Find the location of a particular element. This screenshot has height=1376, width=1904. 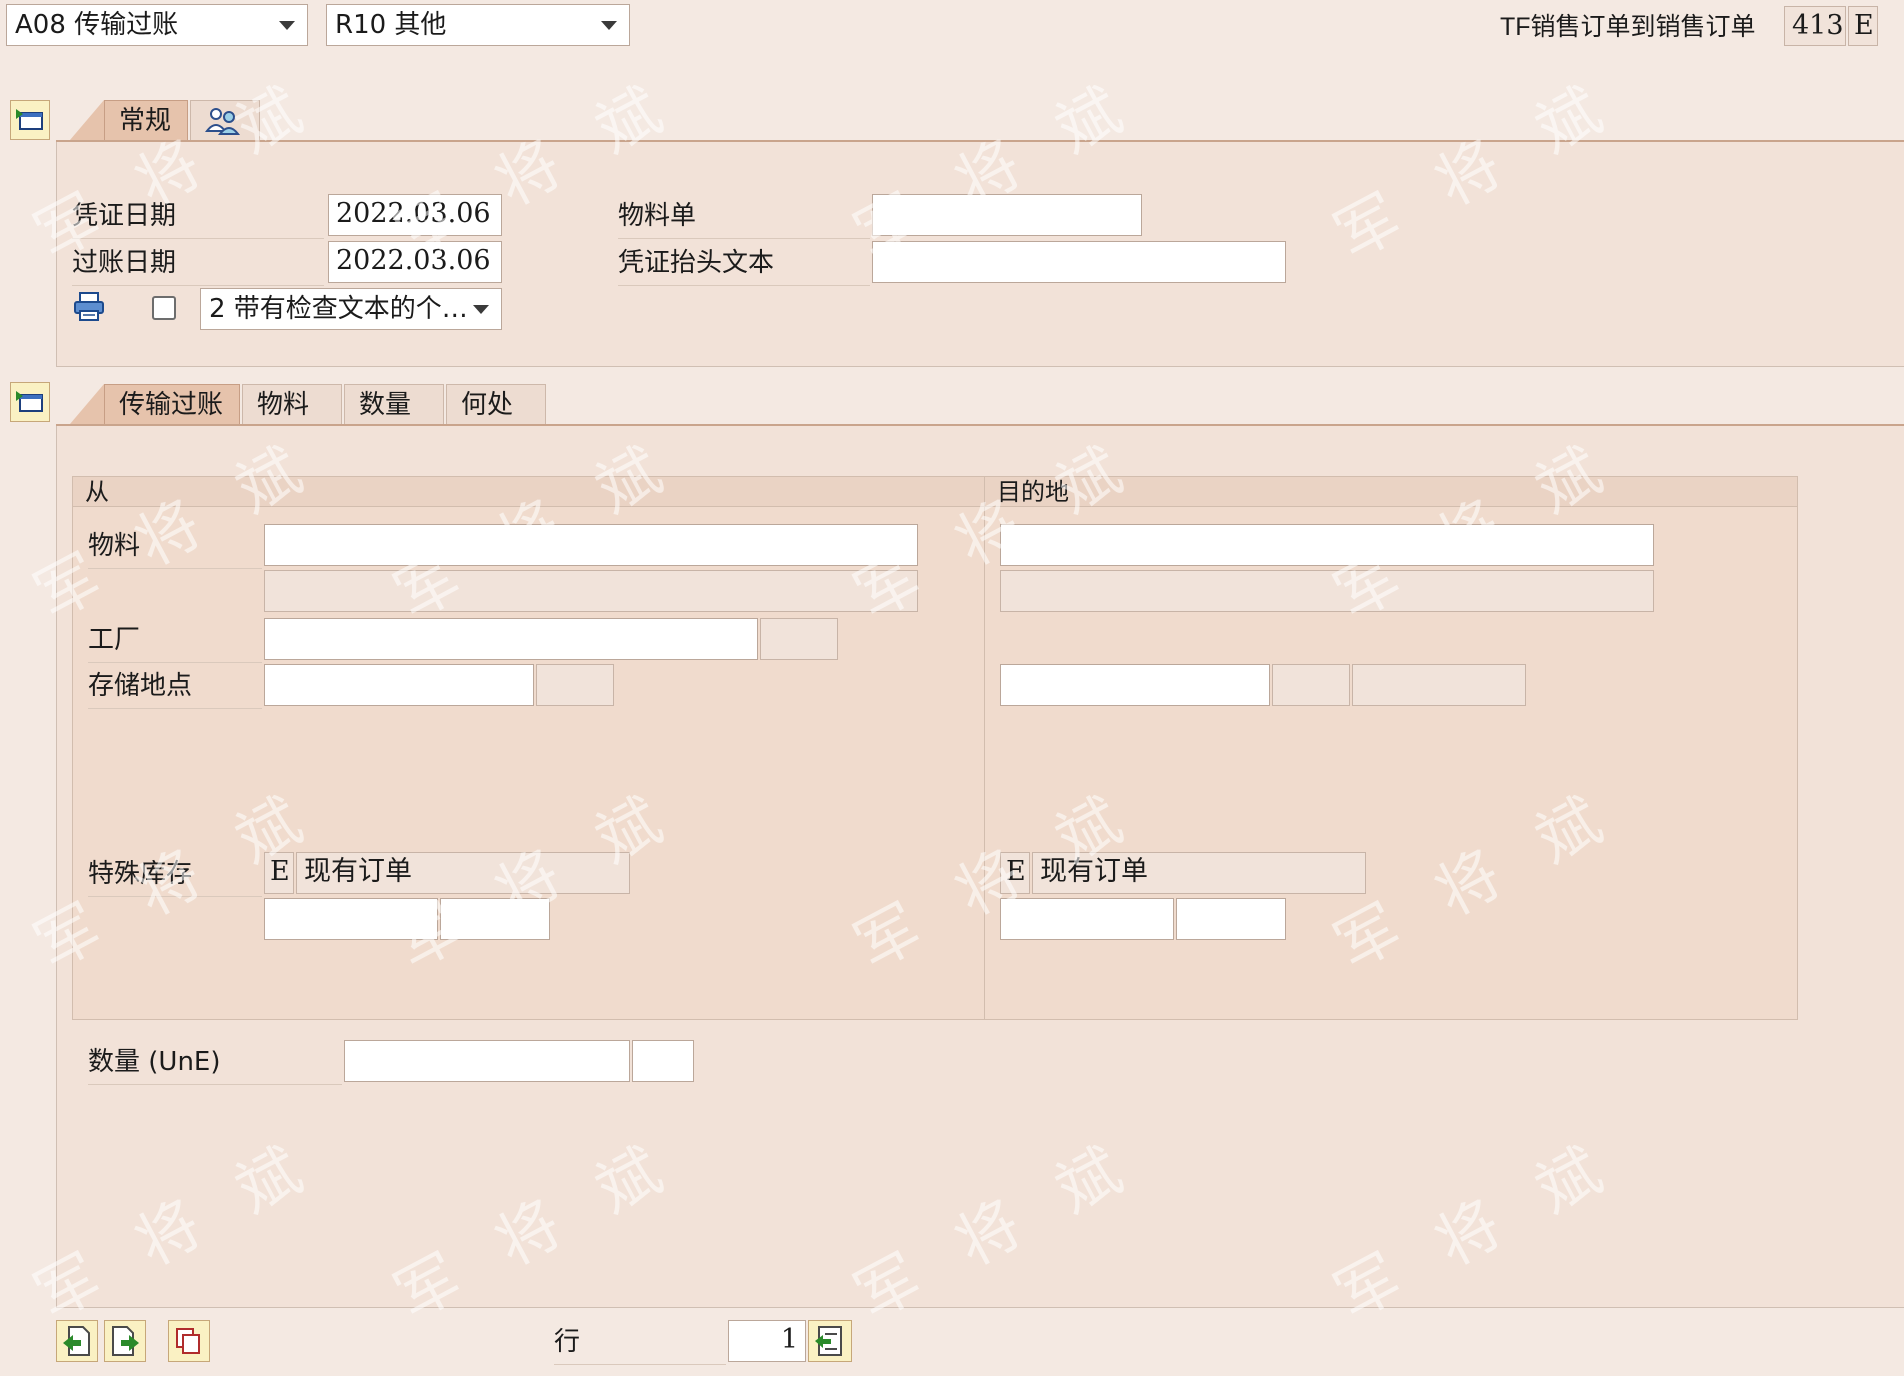

doc-date-label: 凭证日期 is located at coordinates (198, 216).